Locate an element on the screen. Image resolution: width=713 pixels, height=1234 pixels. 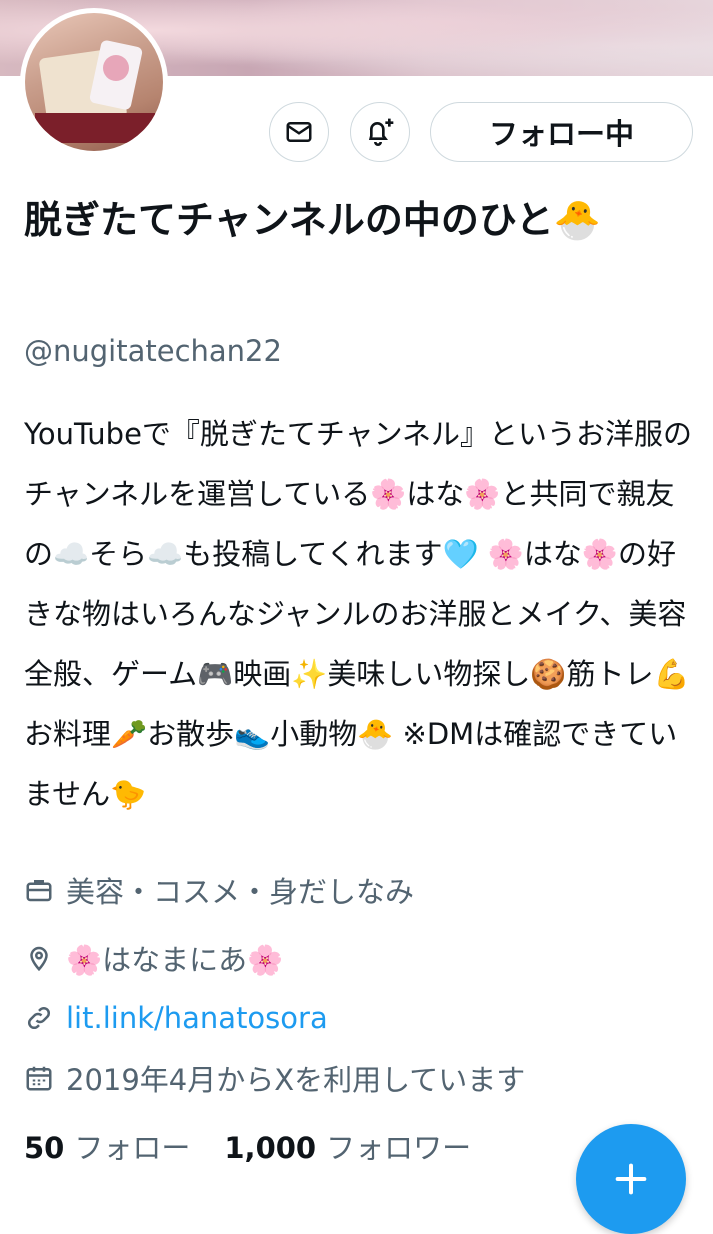
link-icon is located at coordinates (39, 1018).